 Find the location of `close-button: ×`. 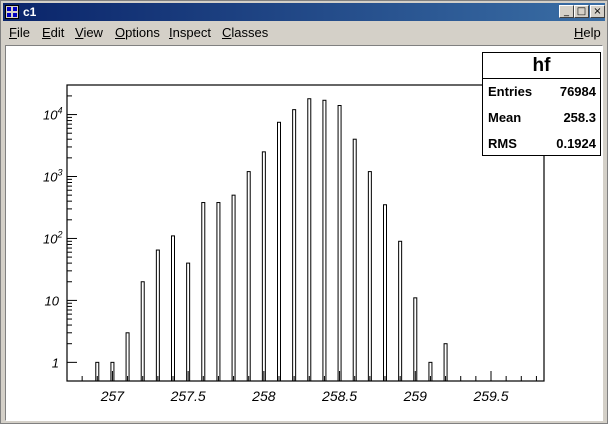

close-button: × is located at coordinates (597, 11).